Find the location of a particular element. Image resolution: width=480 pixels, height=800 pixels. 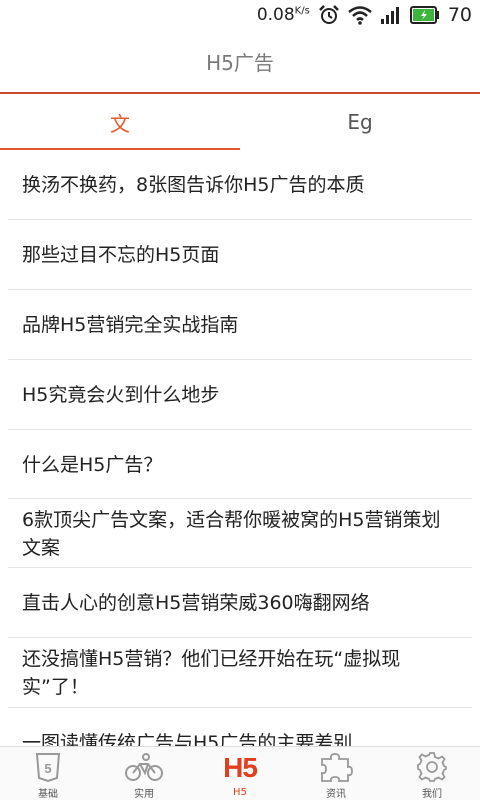

list-item: 直击人心的创意H5营销荣威360嗨翻网络 is located at coordinates (240, 603).